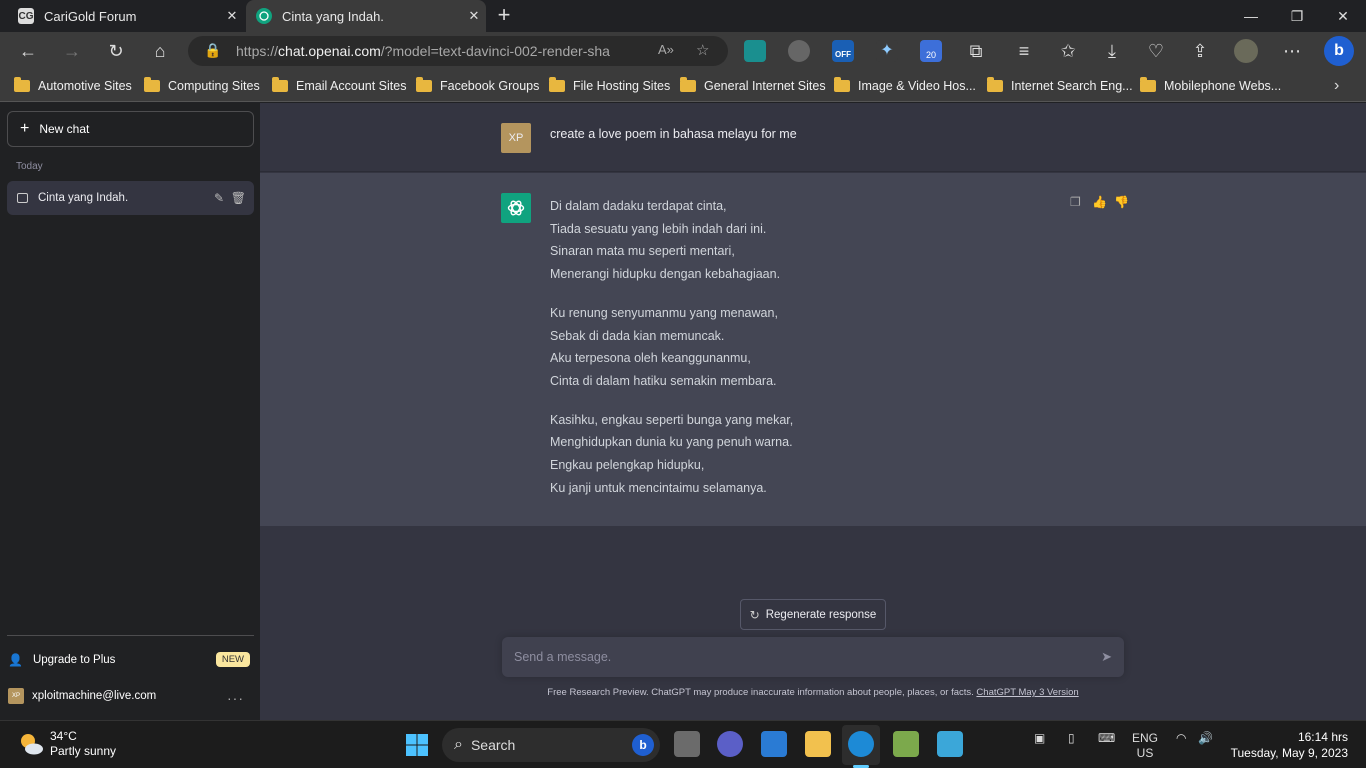  What do you see at coordinates (1289, 745) in the screenshot?
I see `clock: 16:14 hrs Tuesday, May 9, 2023` at bounding box center [1289, 745].